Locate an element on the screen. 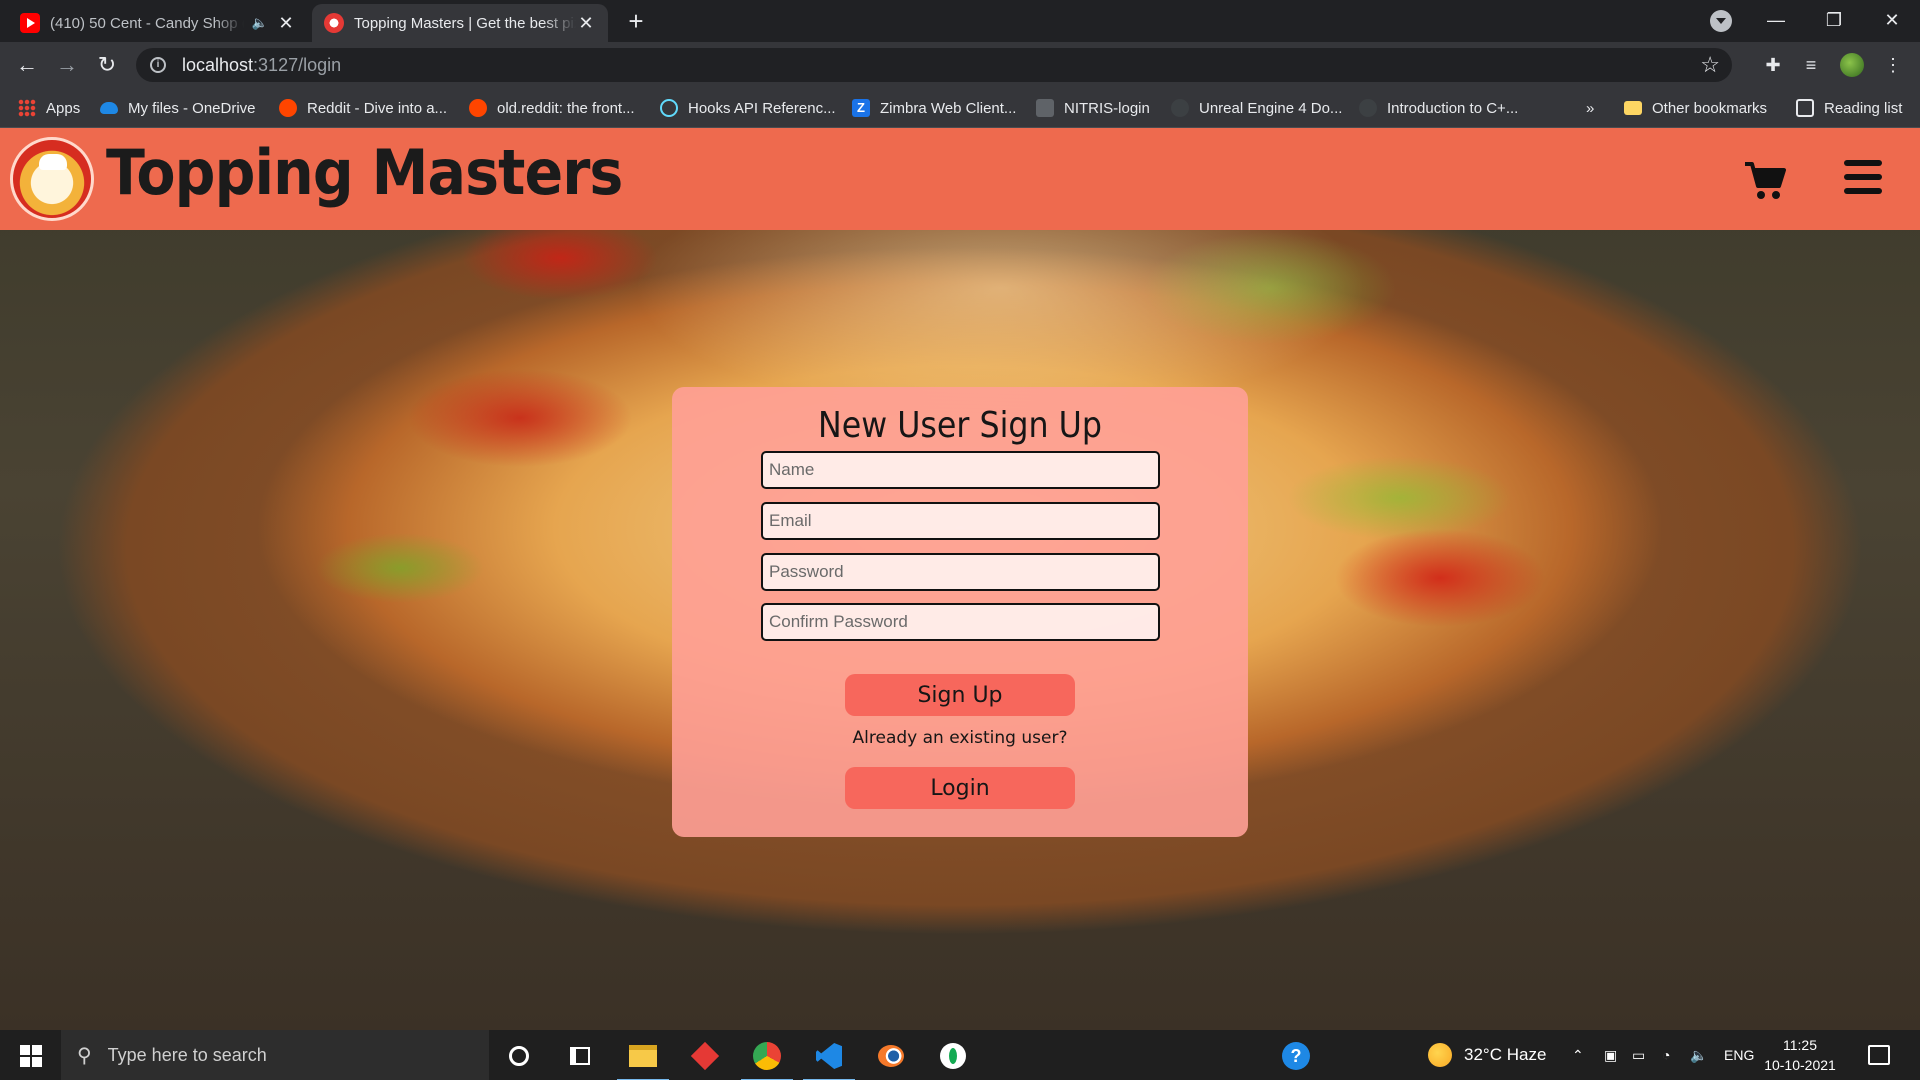  clock-time: 11:25 is located at coordinates (1800, 1045).